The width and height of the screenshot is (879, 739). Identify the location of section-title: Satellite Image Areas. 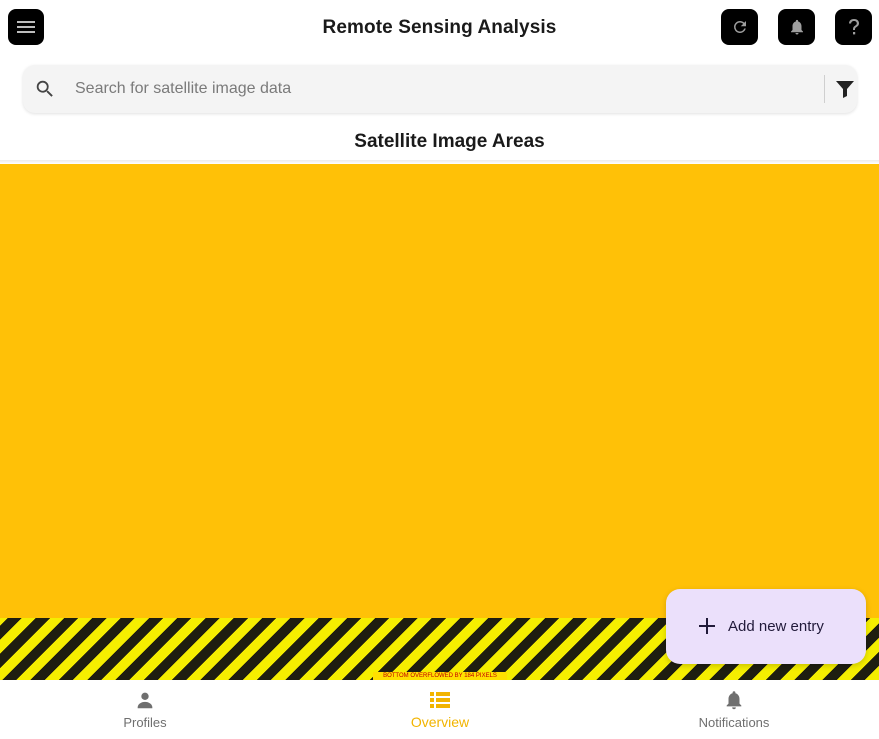
(449, 141).